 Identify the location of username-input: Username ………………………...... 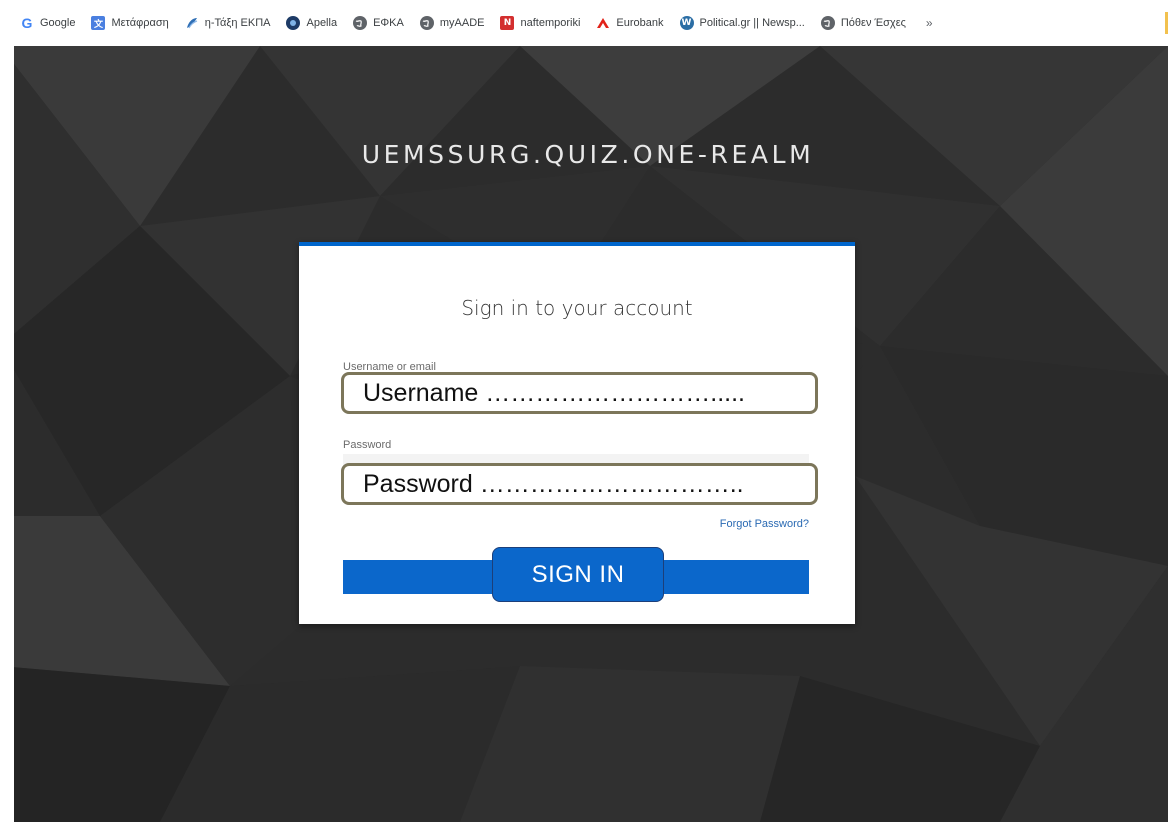
(579, 393).